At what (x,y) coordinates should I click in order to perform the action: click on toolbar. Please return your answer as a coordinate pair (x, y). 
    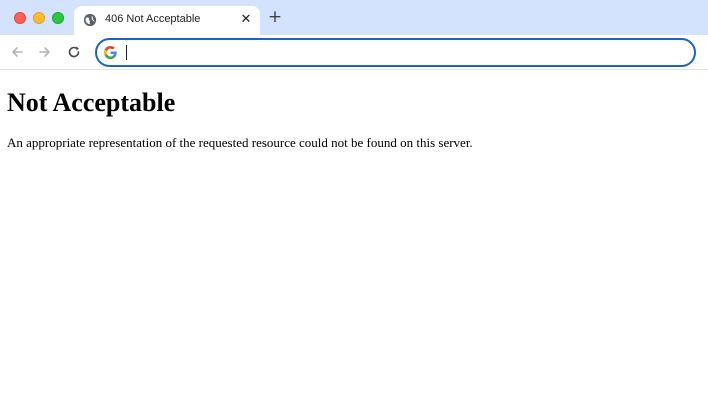
    Looking at the image, I should click on (354, 52).